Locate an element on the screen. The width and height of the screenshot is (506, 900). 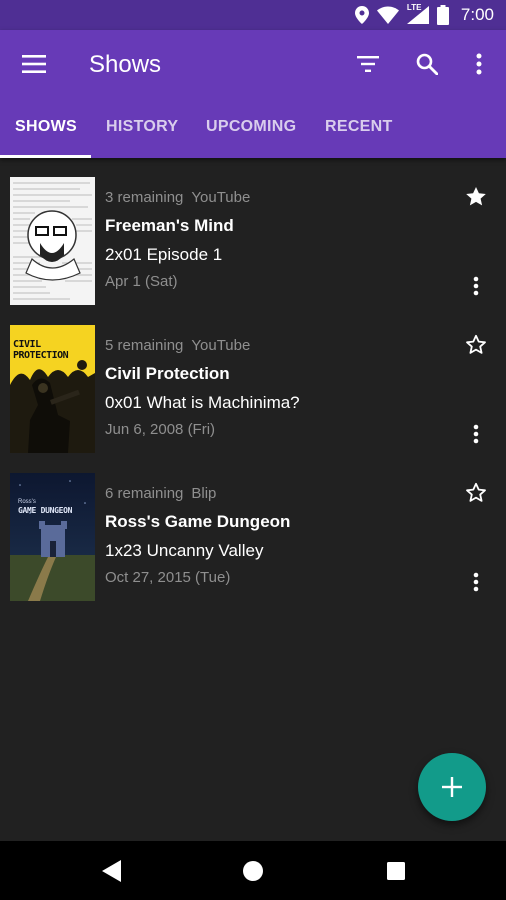
back-triangle-icon is located at coordinates (111, 871).